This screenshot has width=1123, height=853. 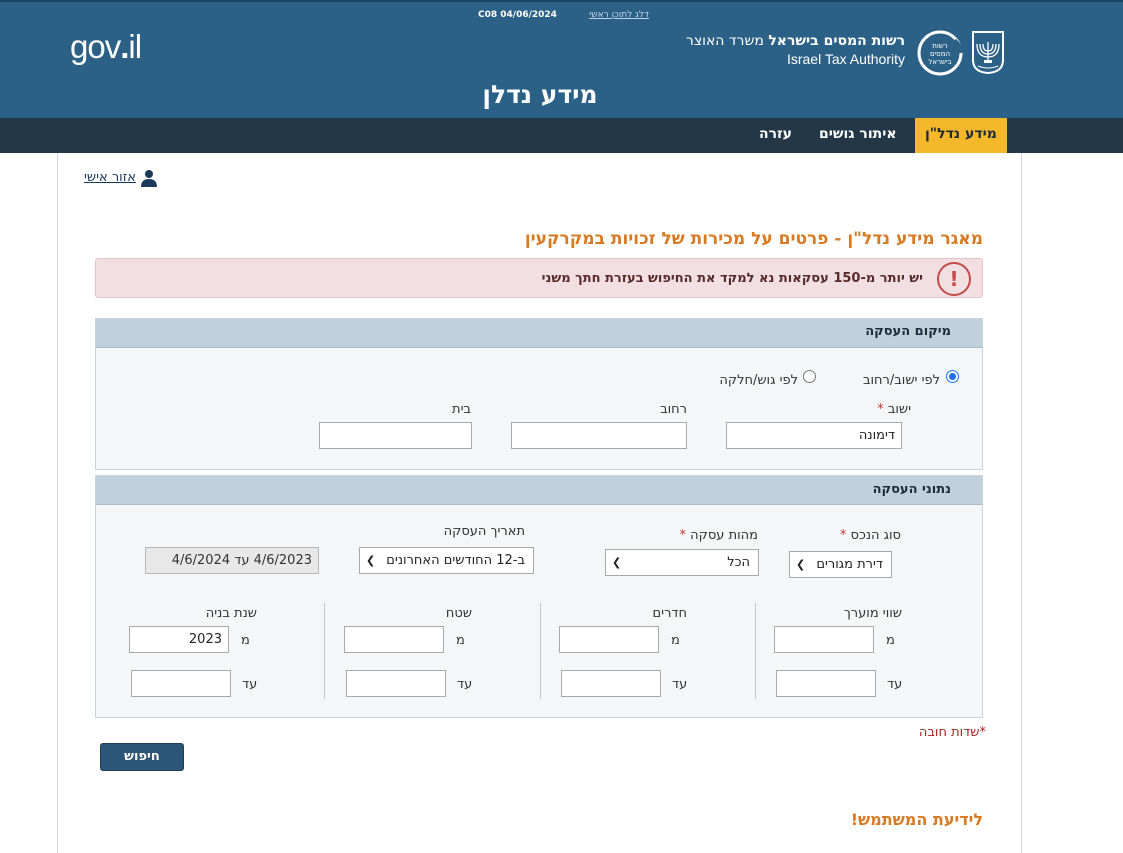 I want to click on property-type-label: סוג הנכס *, so click(x=870, y=535).